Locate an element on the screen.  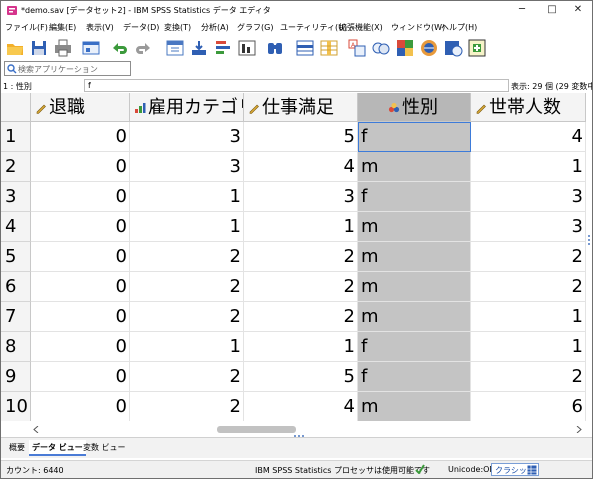
column-header-retire: 退職 is located at coordinates (80, 107).